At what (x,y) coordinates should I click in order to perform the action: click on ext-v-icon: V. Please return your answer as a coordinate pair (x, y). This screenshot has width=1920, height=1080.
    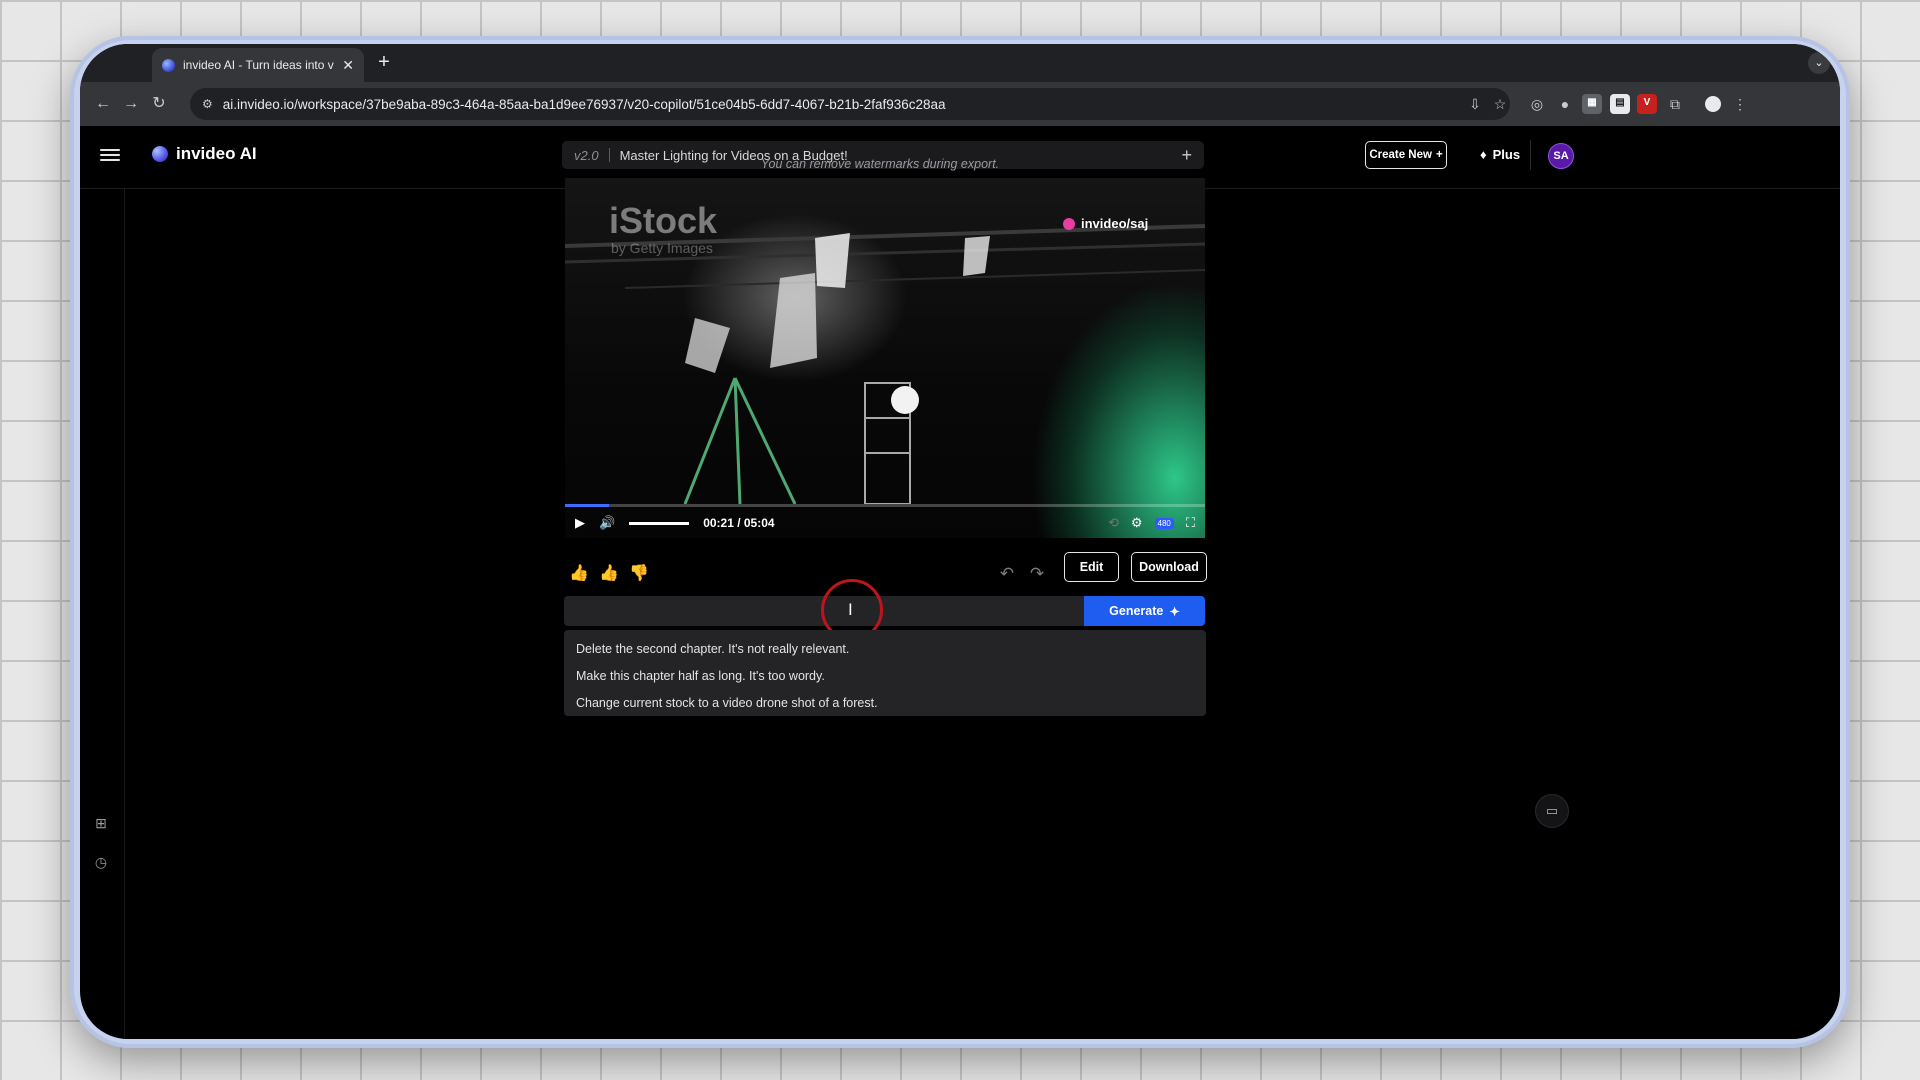
    Looking at the image, I should click on (1647, 104).